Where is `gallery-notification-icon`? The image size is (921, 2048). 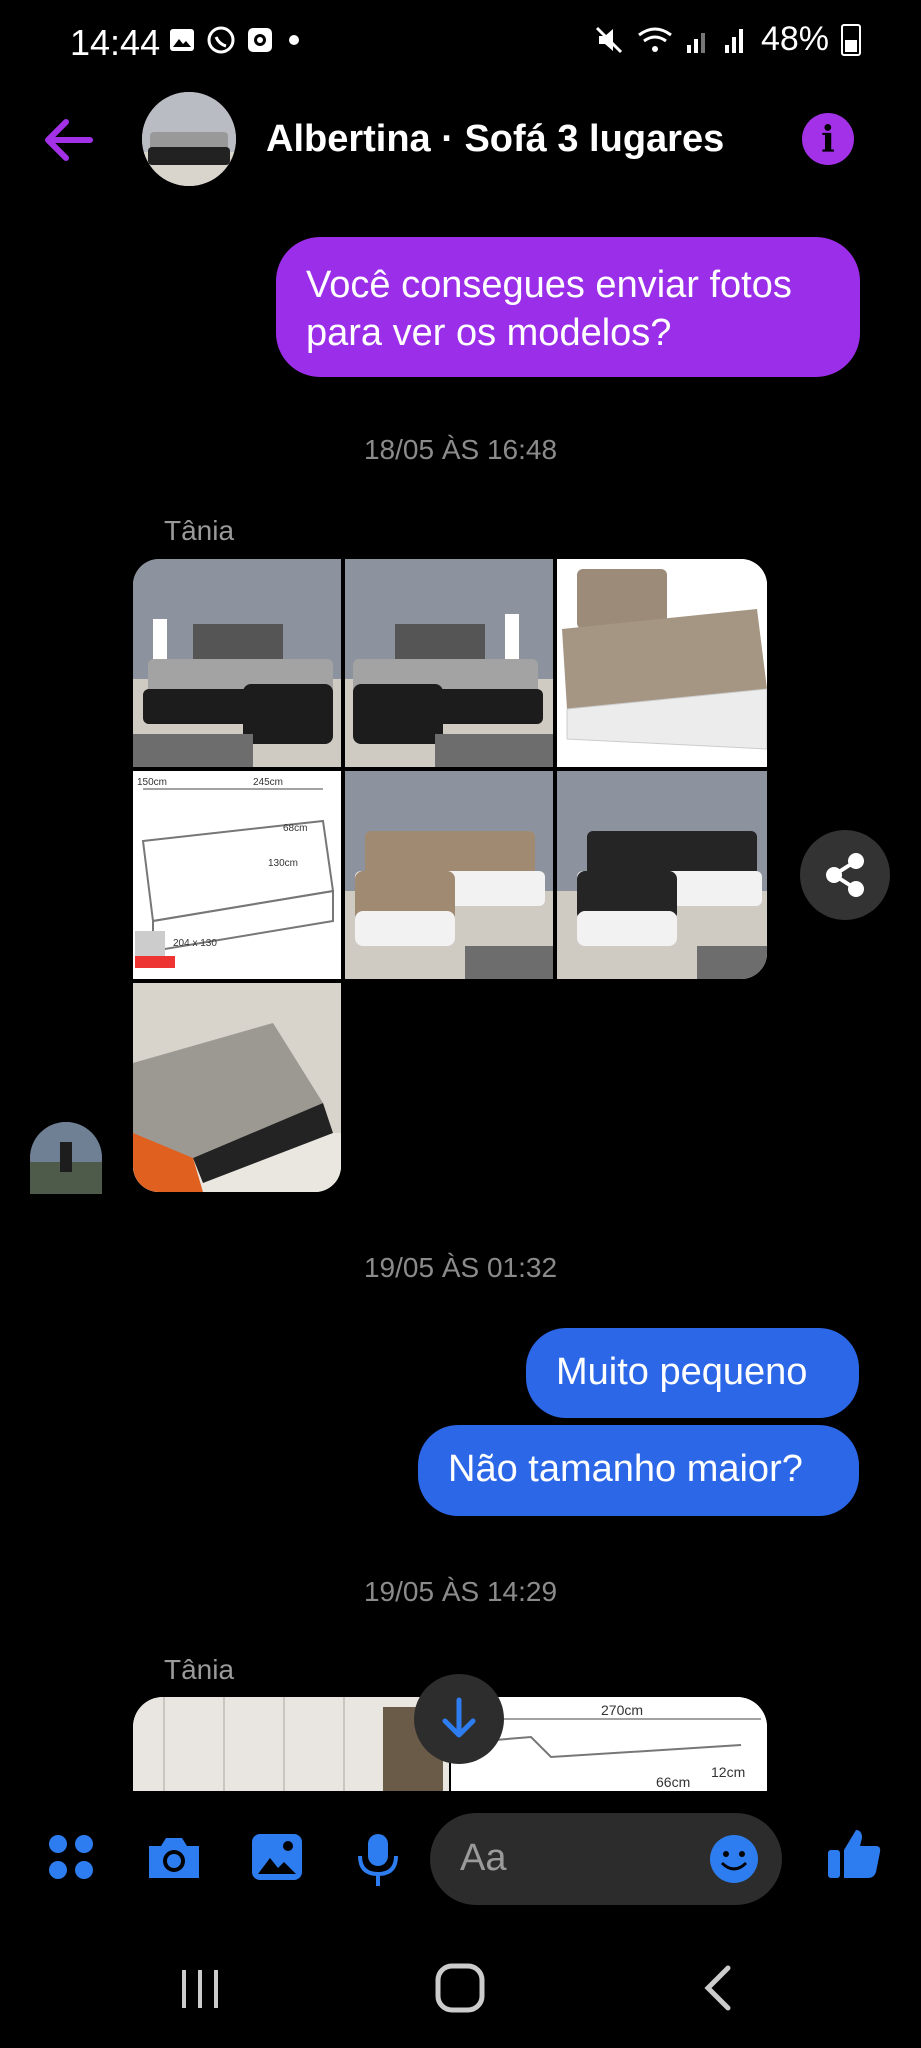 gallery-notification-icon is located at coordinates (182, 40).